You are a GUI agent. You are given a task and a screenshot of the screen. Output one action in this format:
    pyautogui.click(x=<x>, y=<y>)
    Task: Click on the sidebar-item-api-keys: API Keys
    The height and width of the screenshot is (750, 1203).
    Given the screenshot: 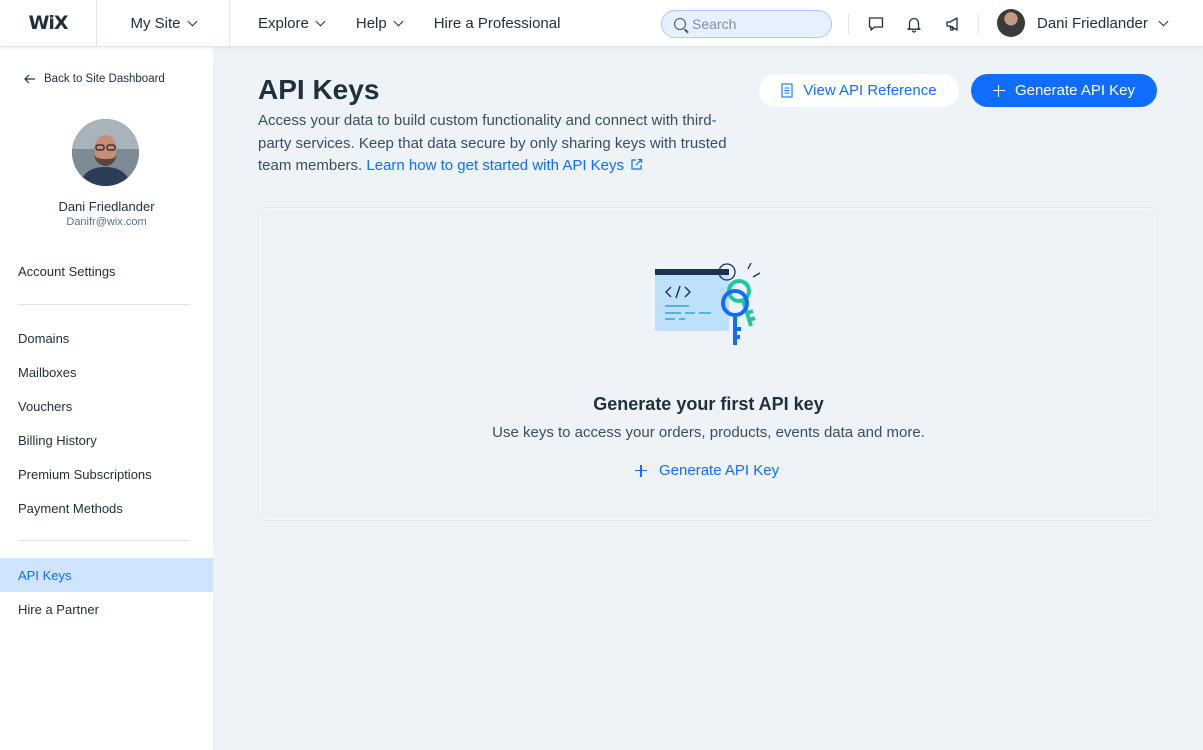 What is the action you would take?
    pyautogui.click(x=106, y=575)
    